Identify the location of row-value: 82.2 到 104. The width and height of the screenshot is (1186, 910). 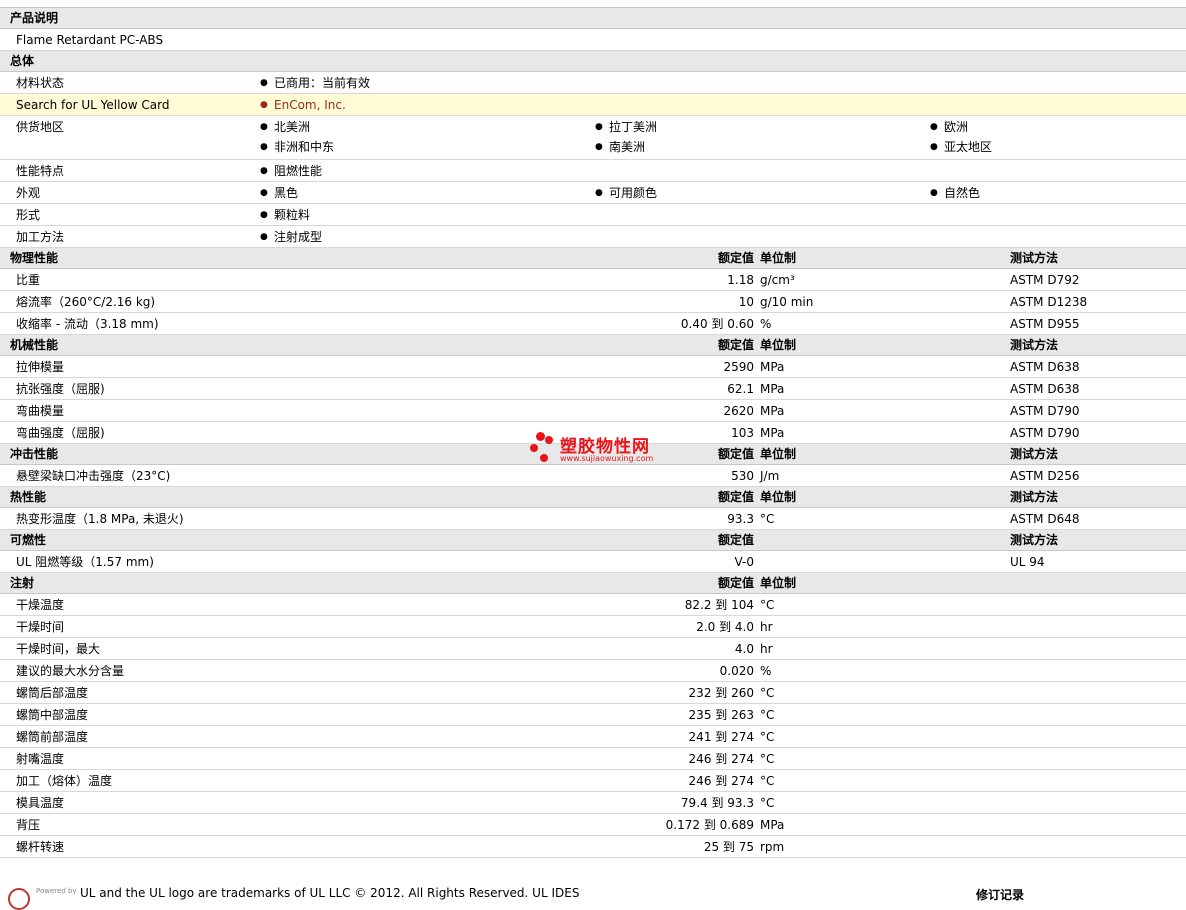
(719, 605).